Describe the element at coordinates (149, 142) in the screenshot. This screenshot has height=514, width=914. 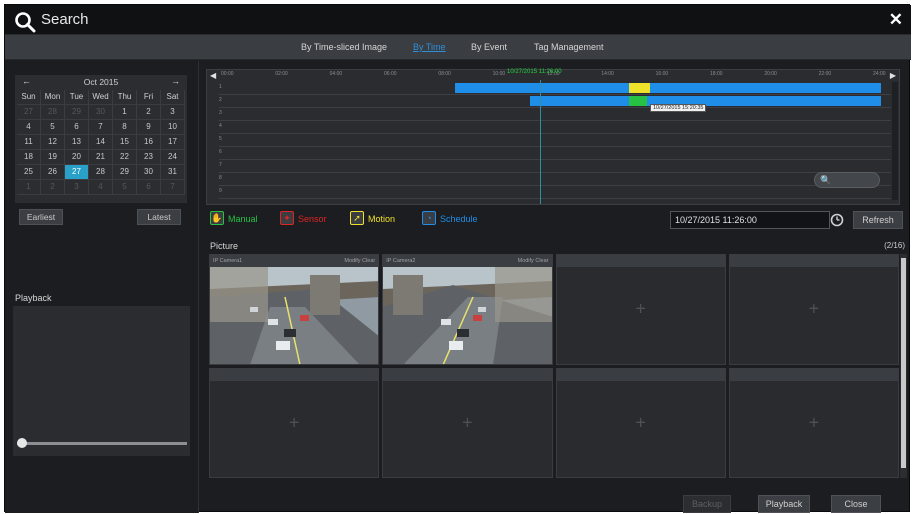
I see `calendar-day: 16` at that location.